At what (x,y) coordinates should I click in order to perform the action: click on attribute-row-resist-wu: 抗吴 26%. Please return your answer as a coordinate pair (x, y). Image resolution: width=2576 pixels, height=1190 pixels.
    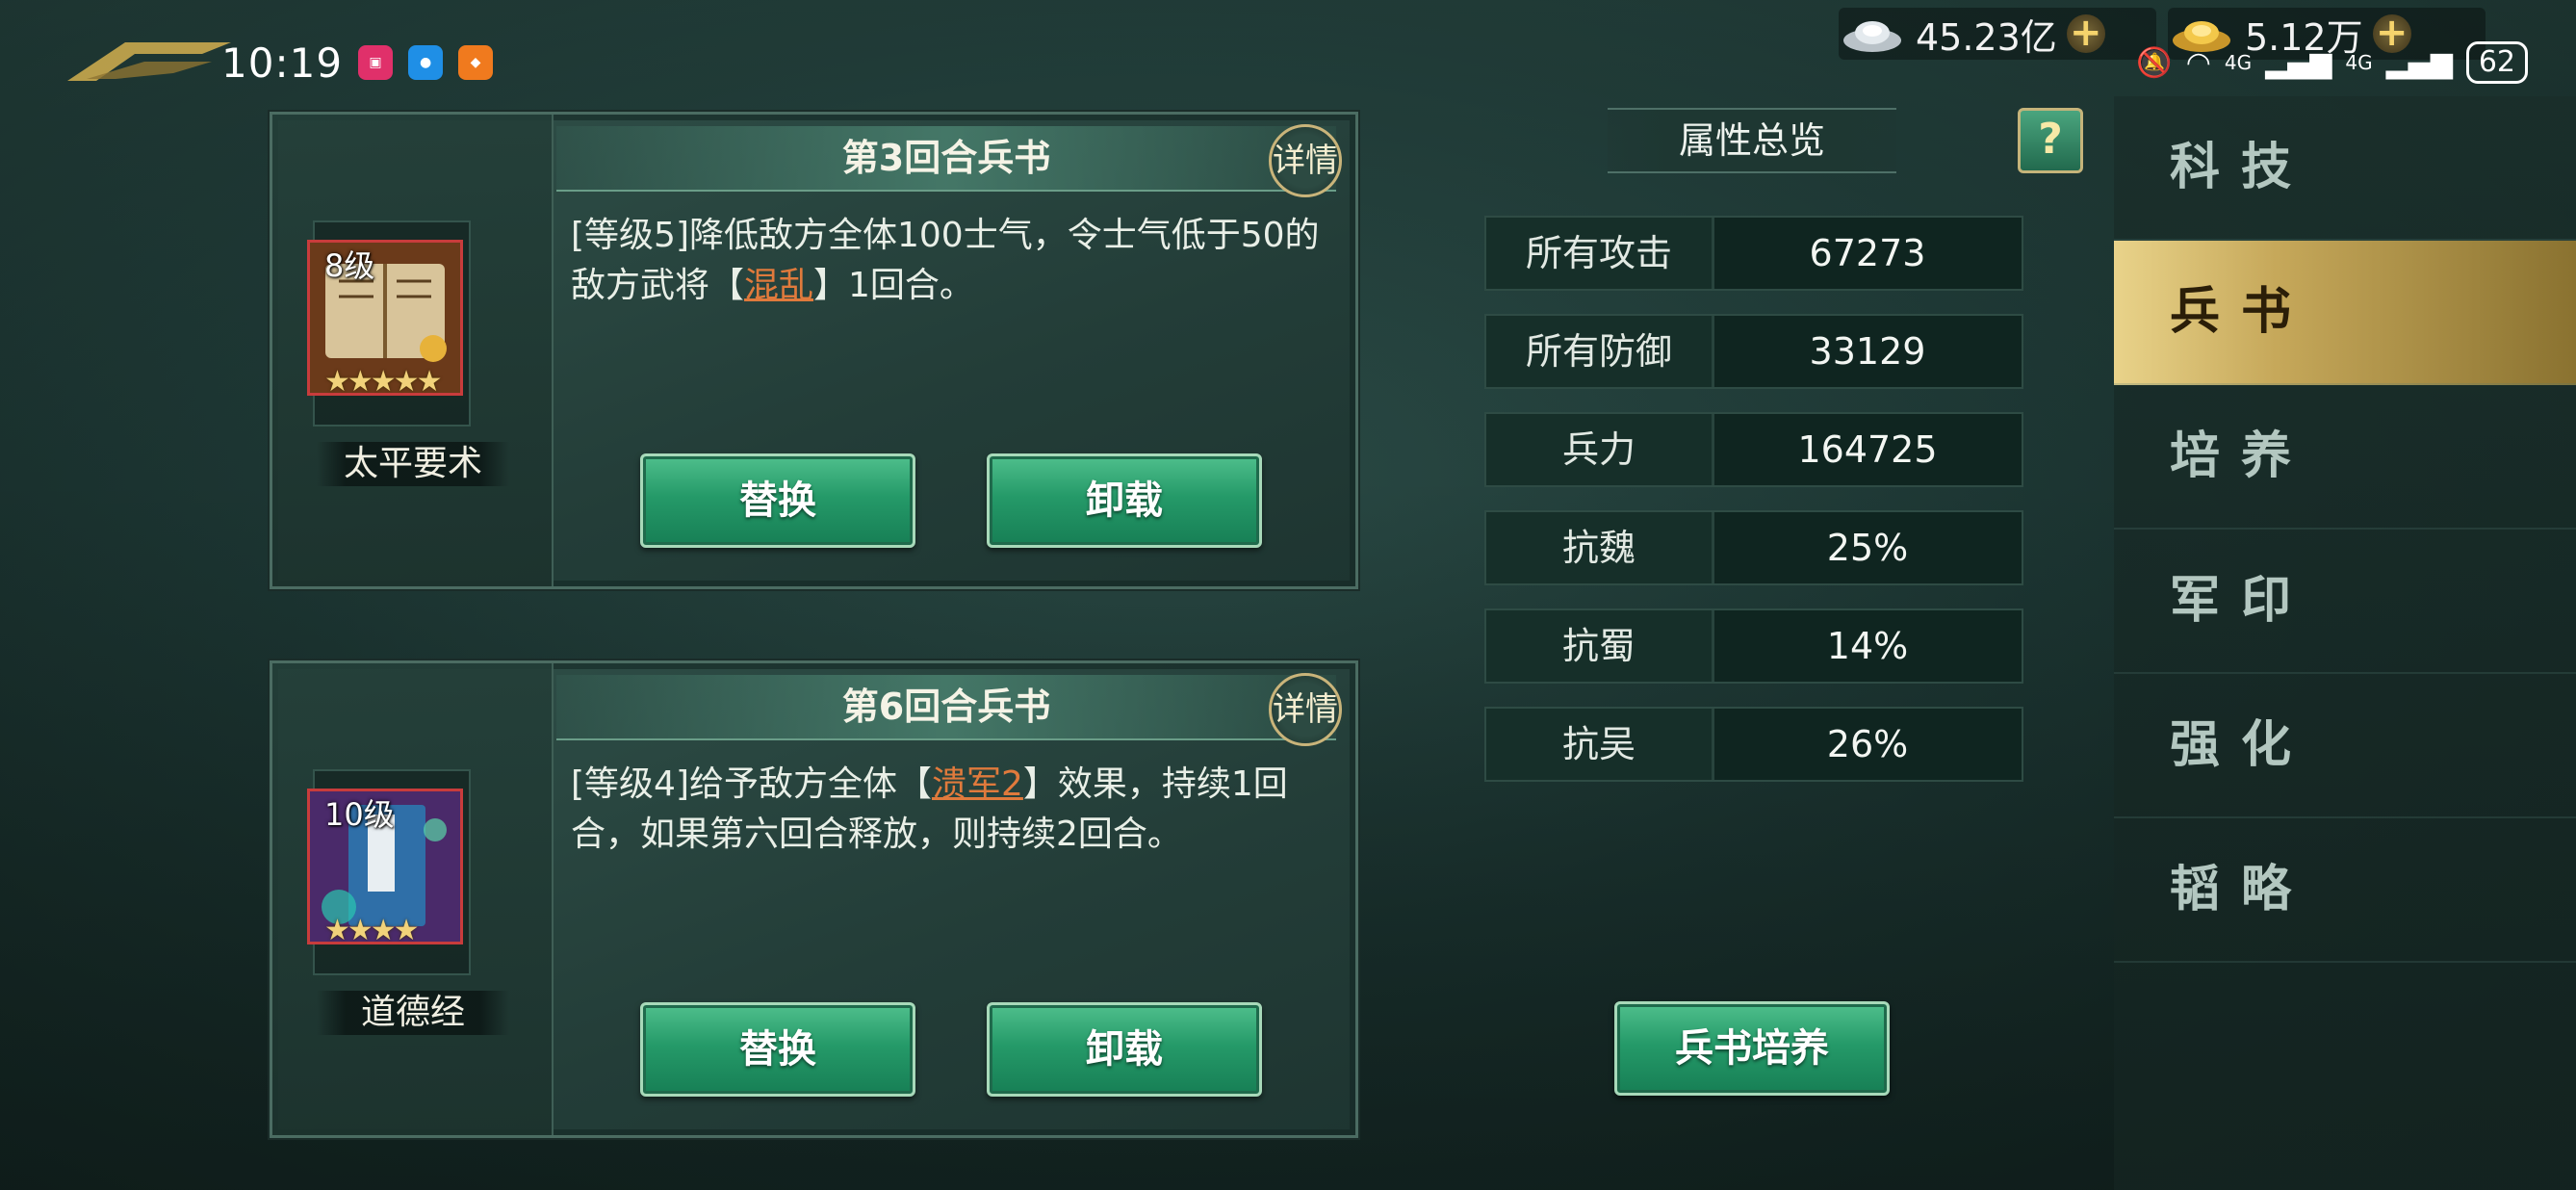
    Looking at the image, I should click on (1754, 745).